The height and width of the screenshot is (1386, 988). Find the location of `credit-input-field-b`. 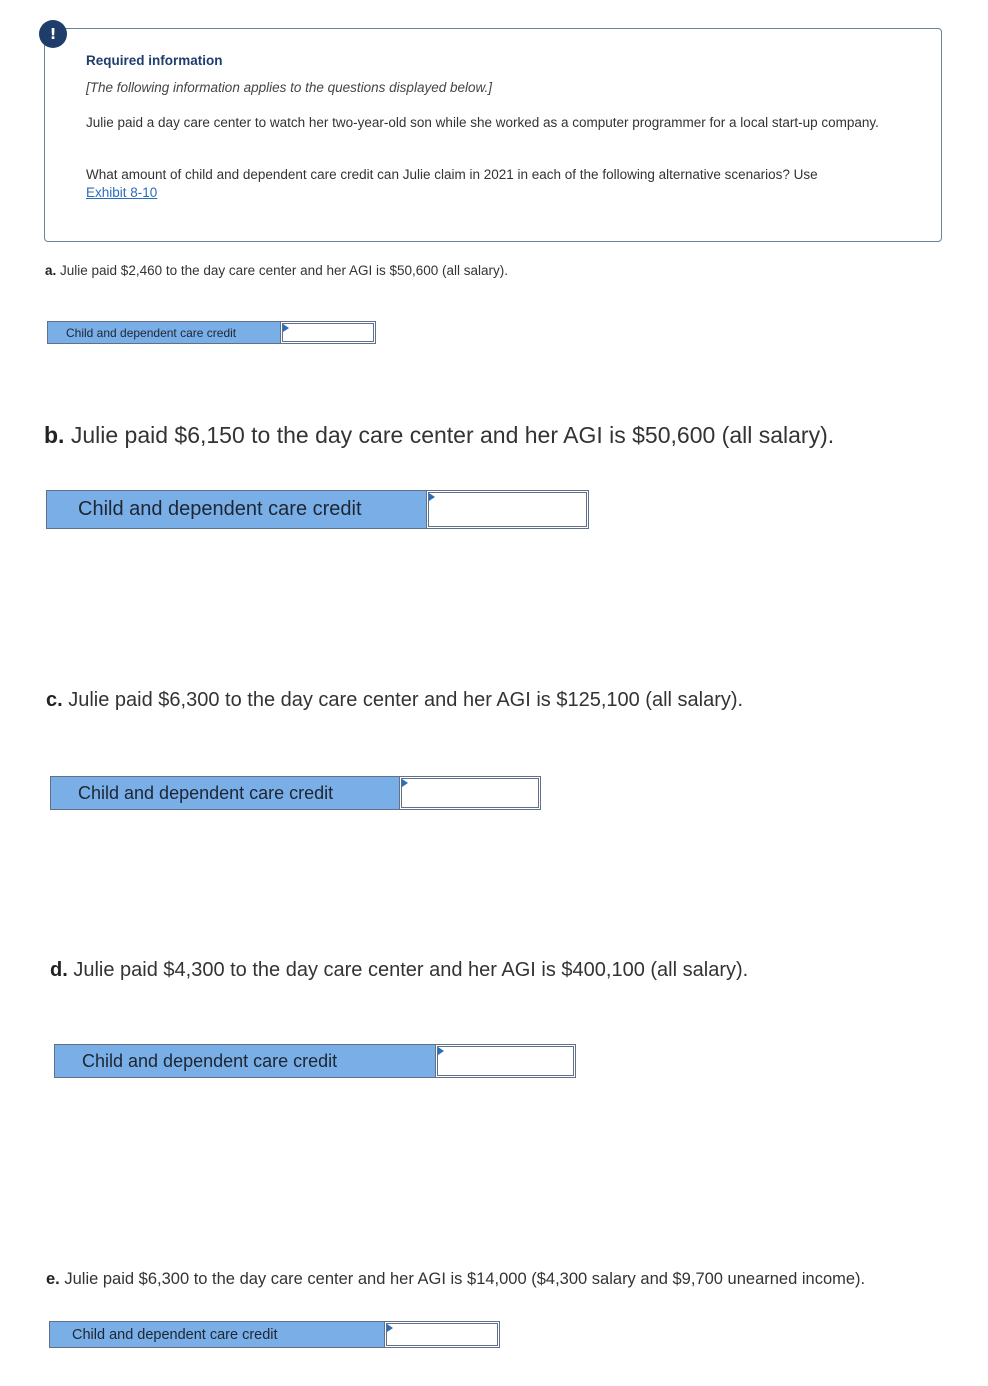

credit-input-field-b is located at coordinates (507, 509).